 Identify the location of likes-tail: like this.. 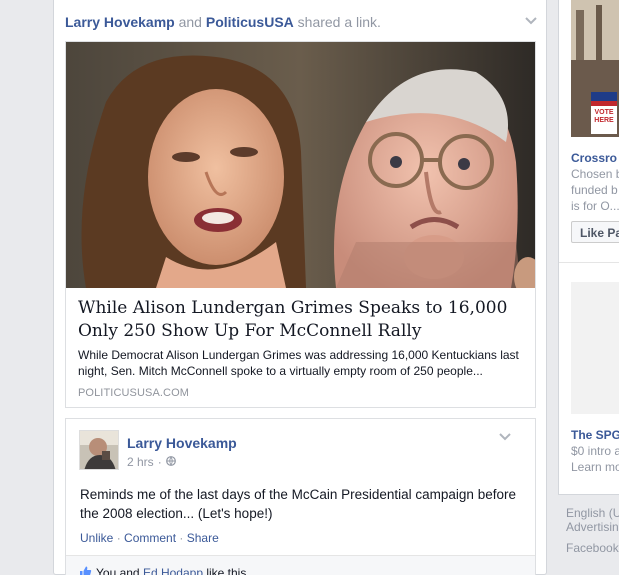
(226, 570).